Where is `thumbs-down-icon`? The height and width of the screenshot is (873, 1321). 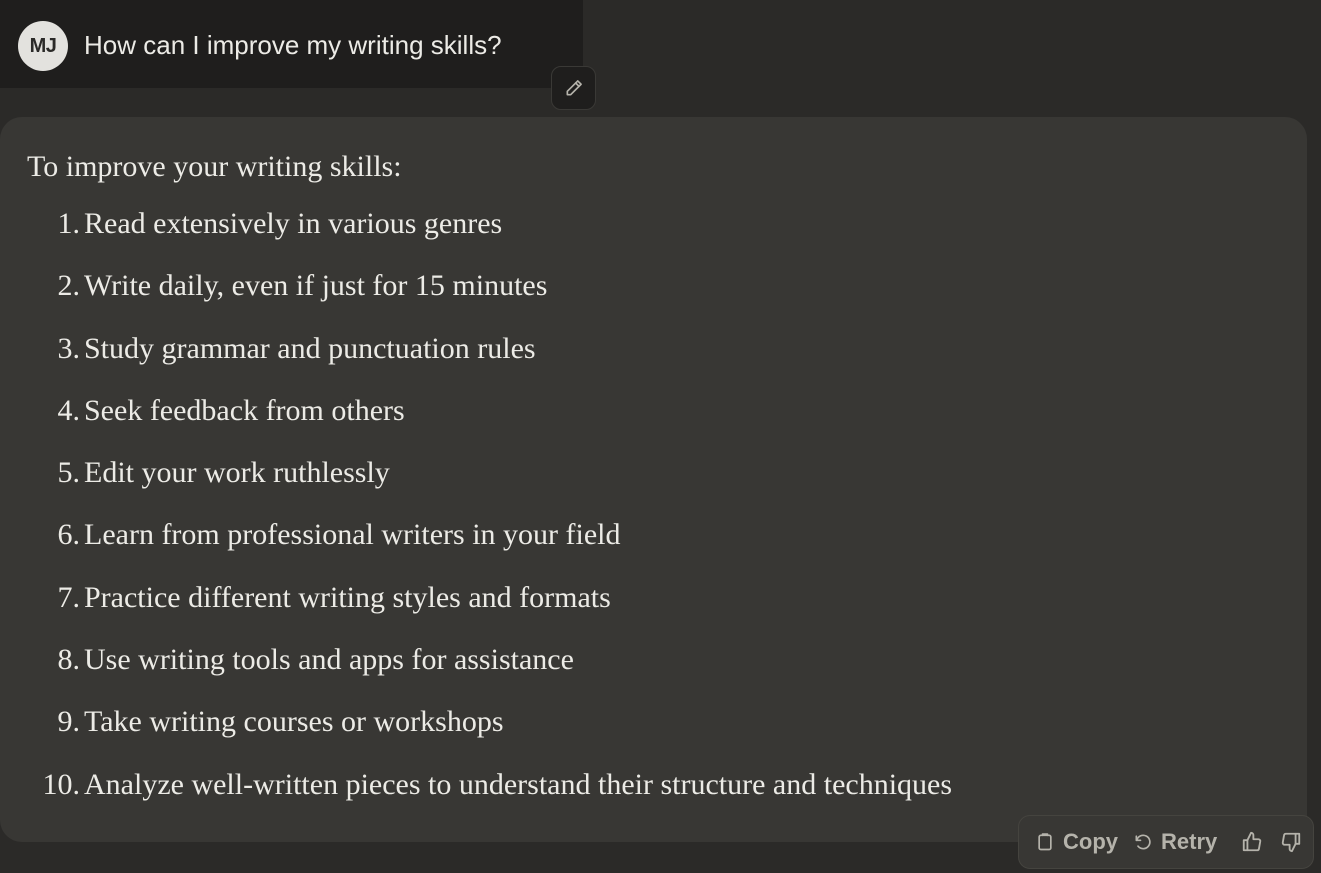
thumbs-down-icon is located at coordinates (1291, 842).